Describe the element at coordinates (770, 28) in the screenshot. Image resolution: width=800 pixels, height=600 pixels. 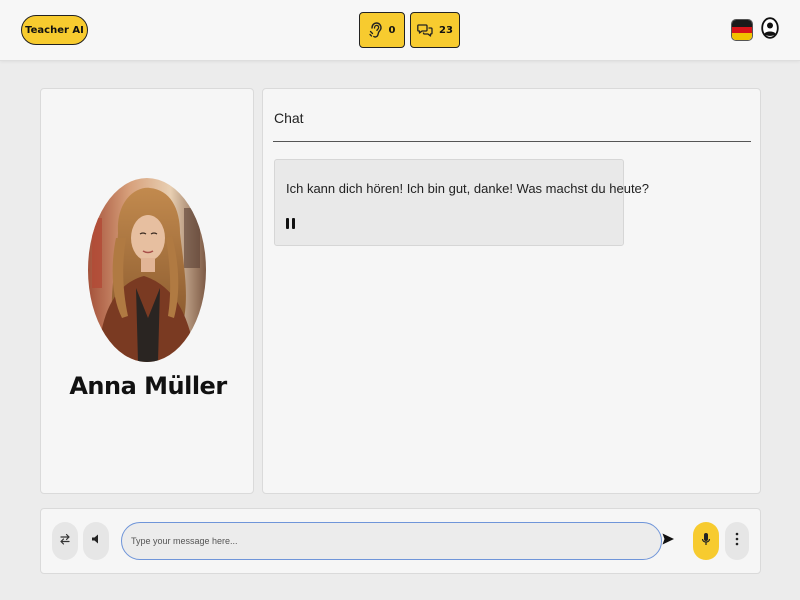
I see `user-circle-icon` at that location.